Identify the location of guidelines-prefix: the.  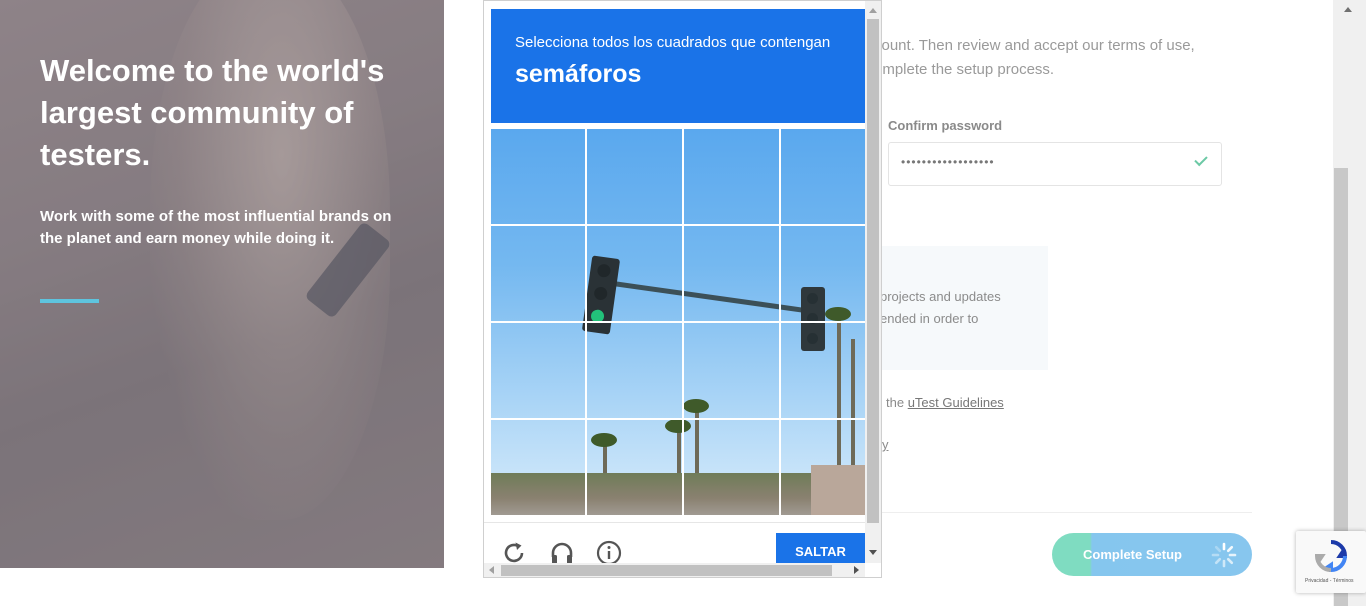
(897, 402).